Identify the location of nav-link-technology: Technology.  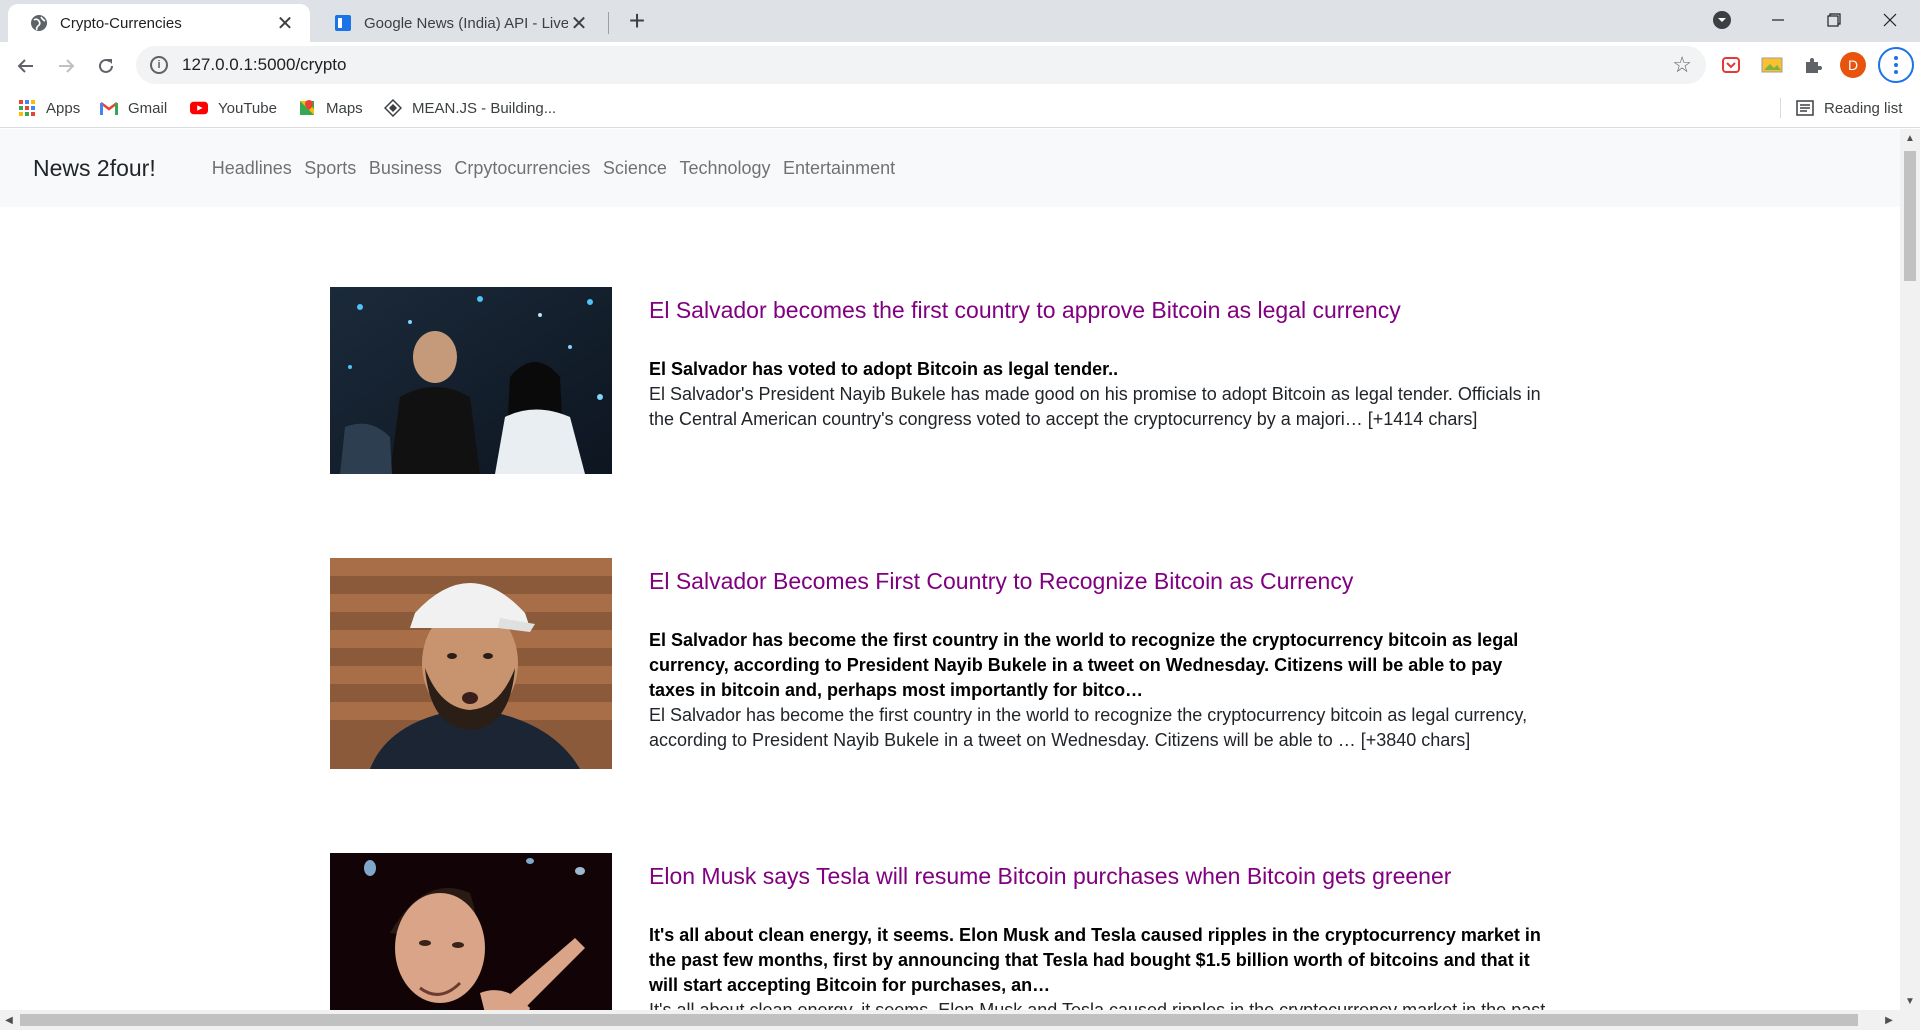
(724, 168).